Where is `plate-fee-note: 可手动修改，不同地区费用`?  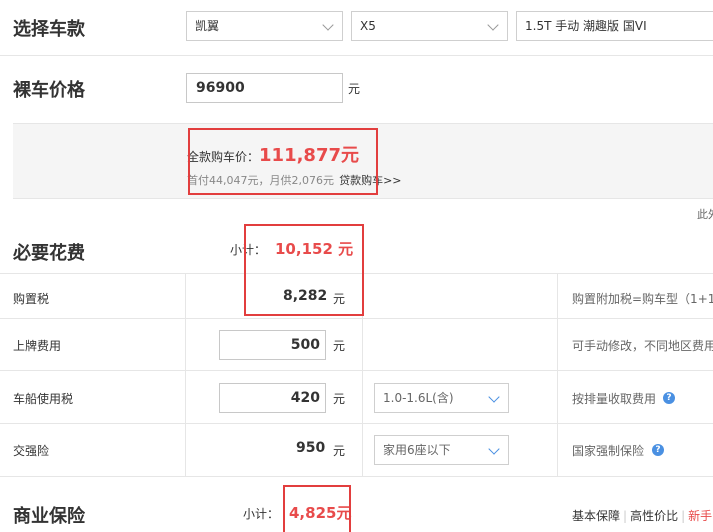 plate-fee-note: 可手动修改，不同地区费用 is located at coordinates (642, 346).